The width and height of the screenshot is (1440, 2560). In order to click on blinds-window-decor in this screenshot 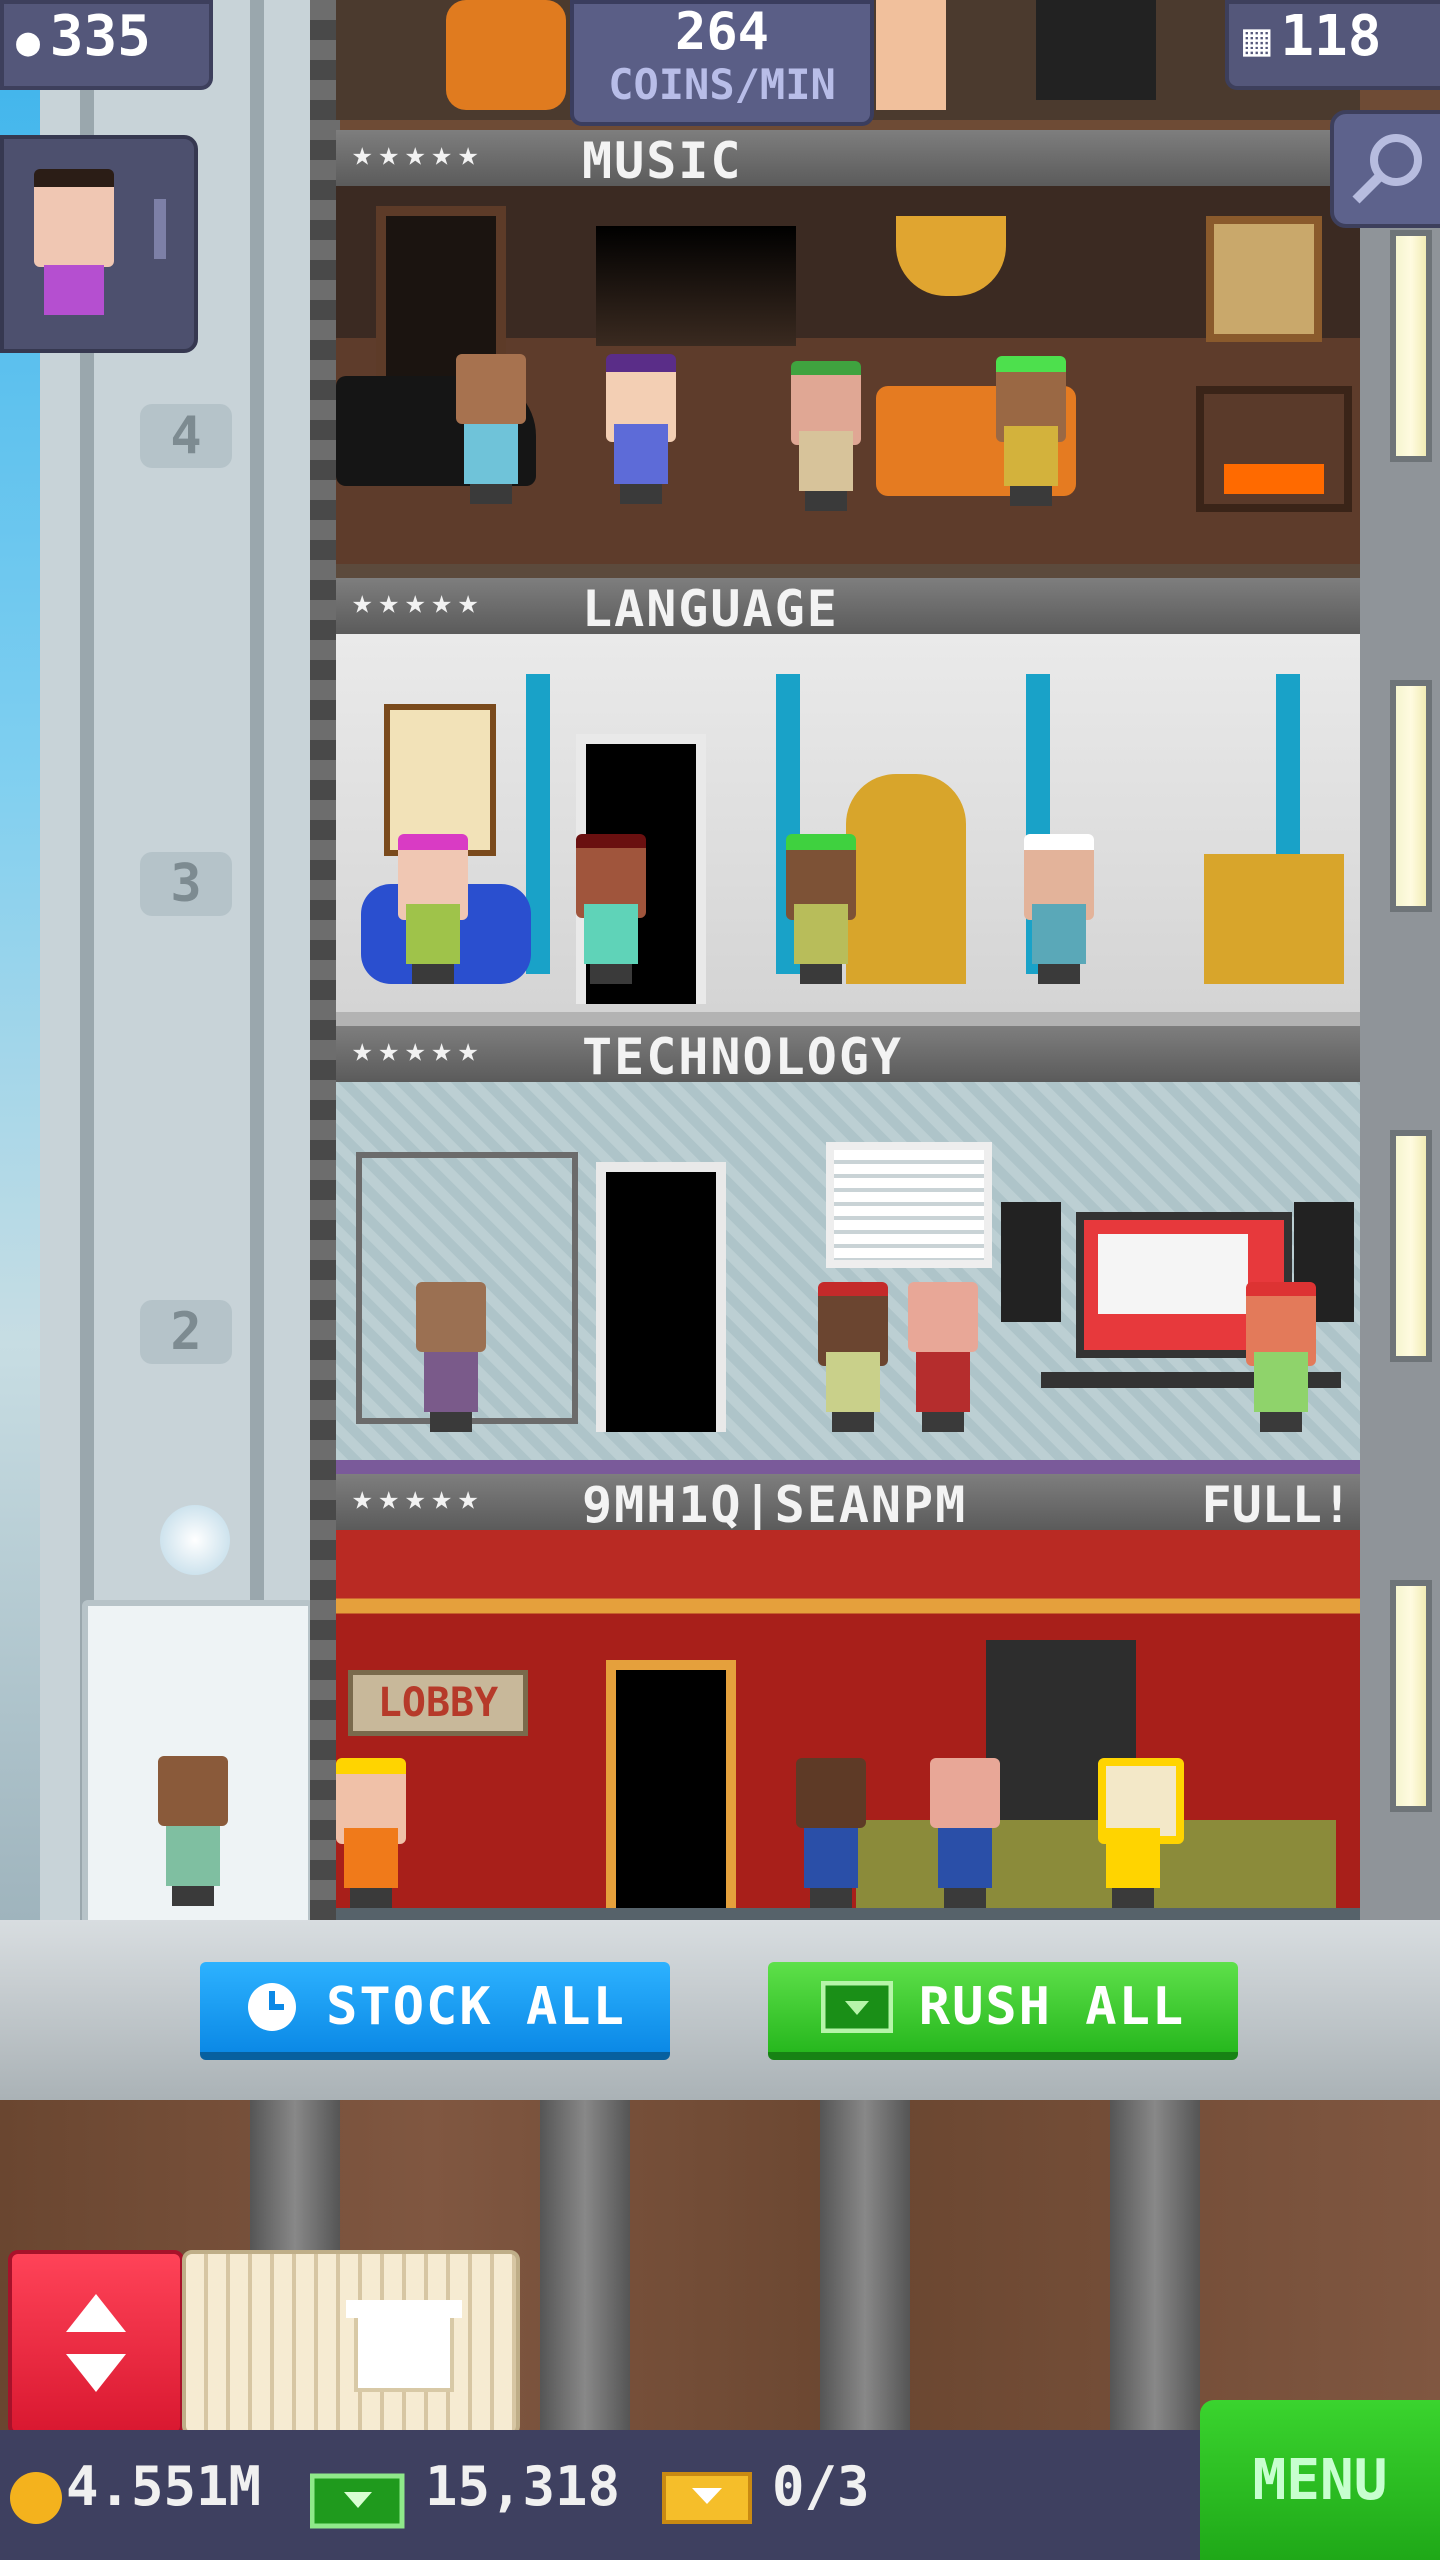, I will do `click(909, 1205)`.